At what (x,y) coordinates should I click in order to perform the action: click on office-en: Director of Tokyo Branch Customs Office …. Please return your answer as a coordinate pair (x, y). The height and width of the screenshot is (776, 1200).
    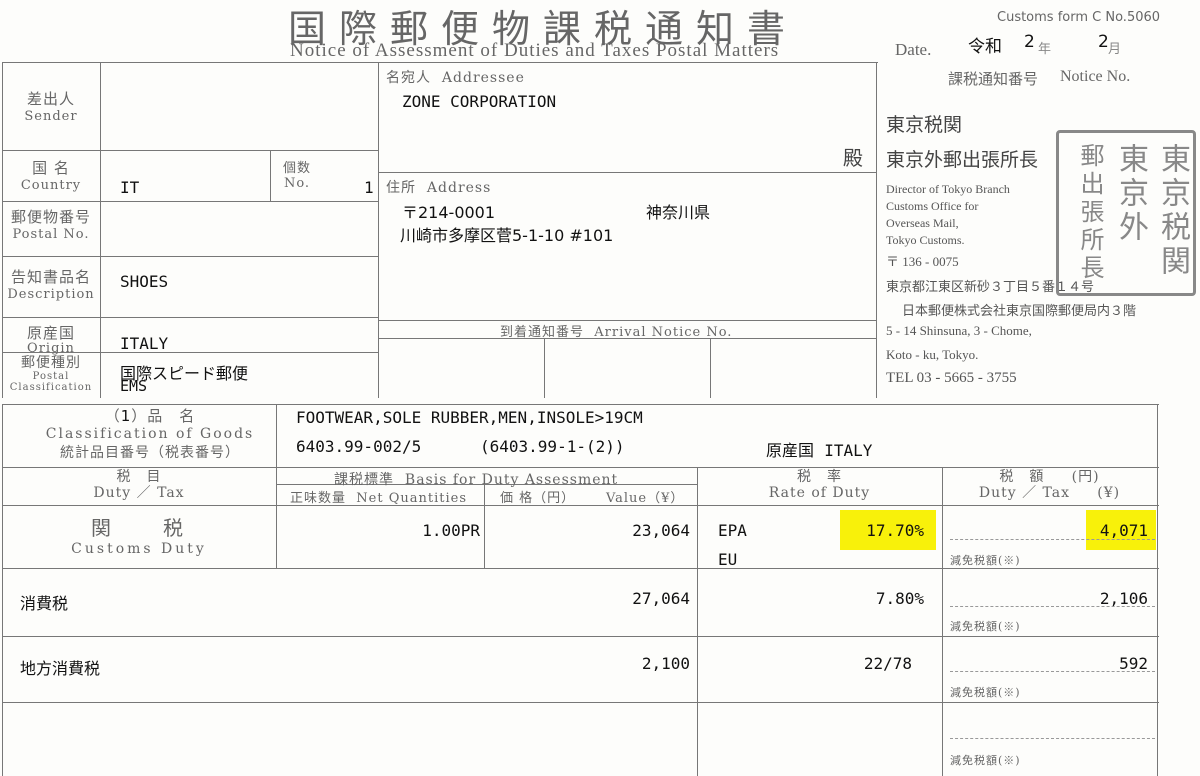
    Looking at the image, I should click on (948, 214).